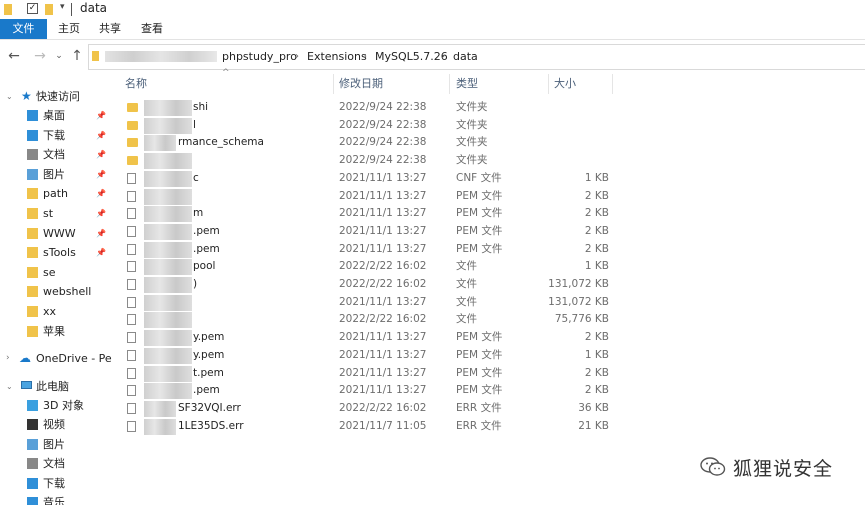  What do you see at coordinates (56, 96) in the screenshot?
I see `quick-access: ⌄ ★ 快速访问` at bounding box center [56, 96].